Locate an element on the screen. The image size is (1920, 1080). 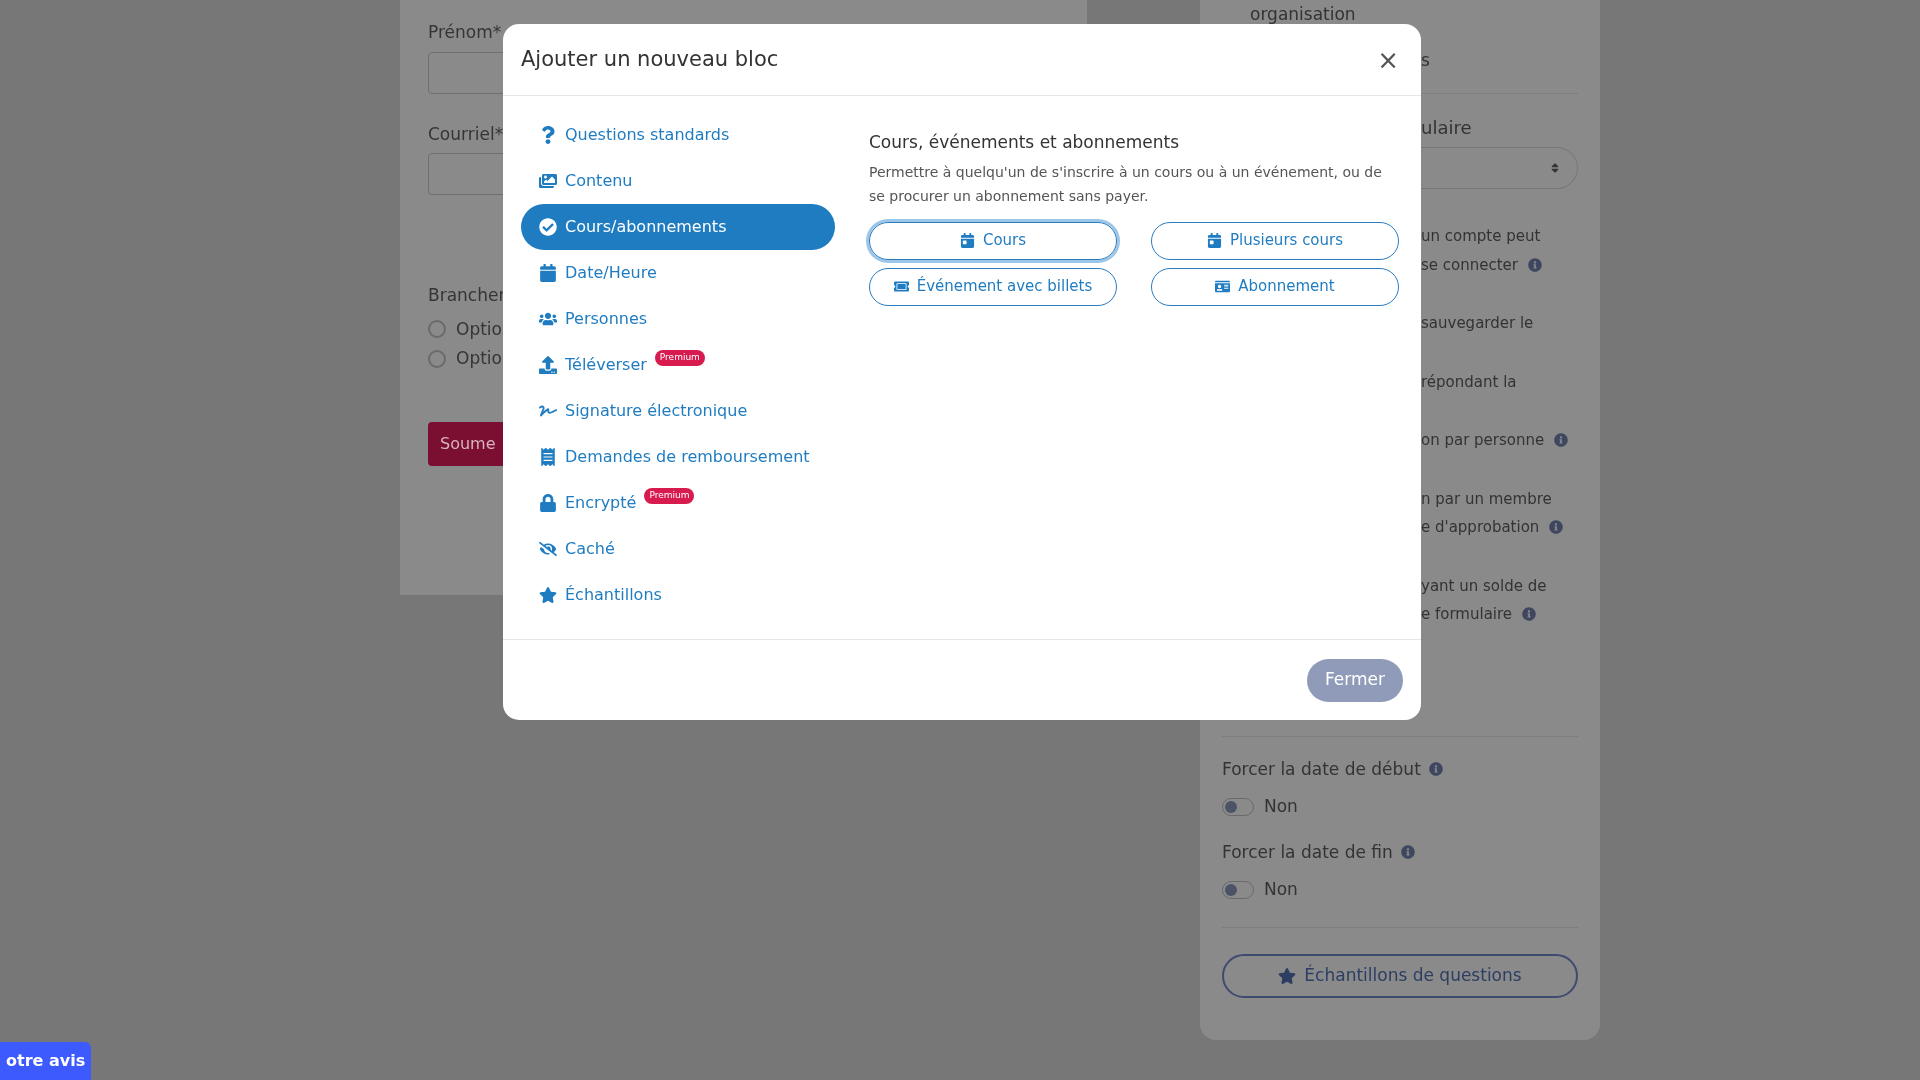
question-mark-icon is located at coordinates (548, 135).